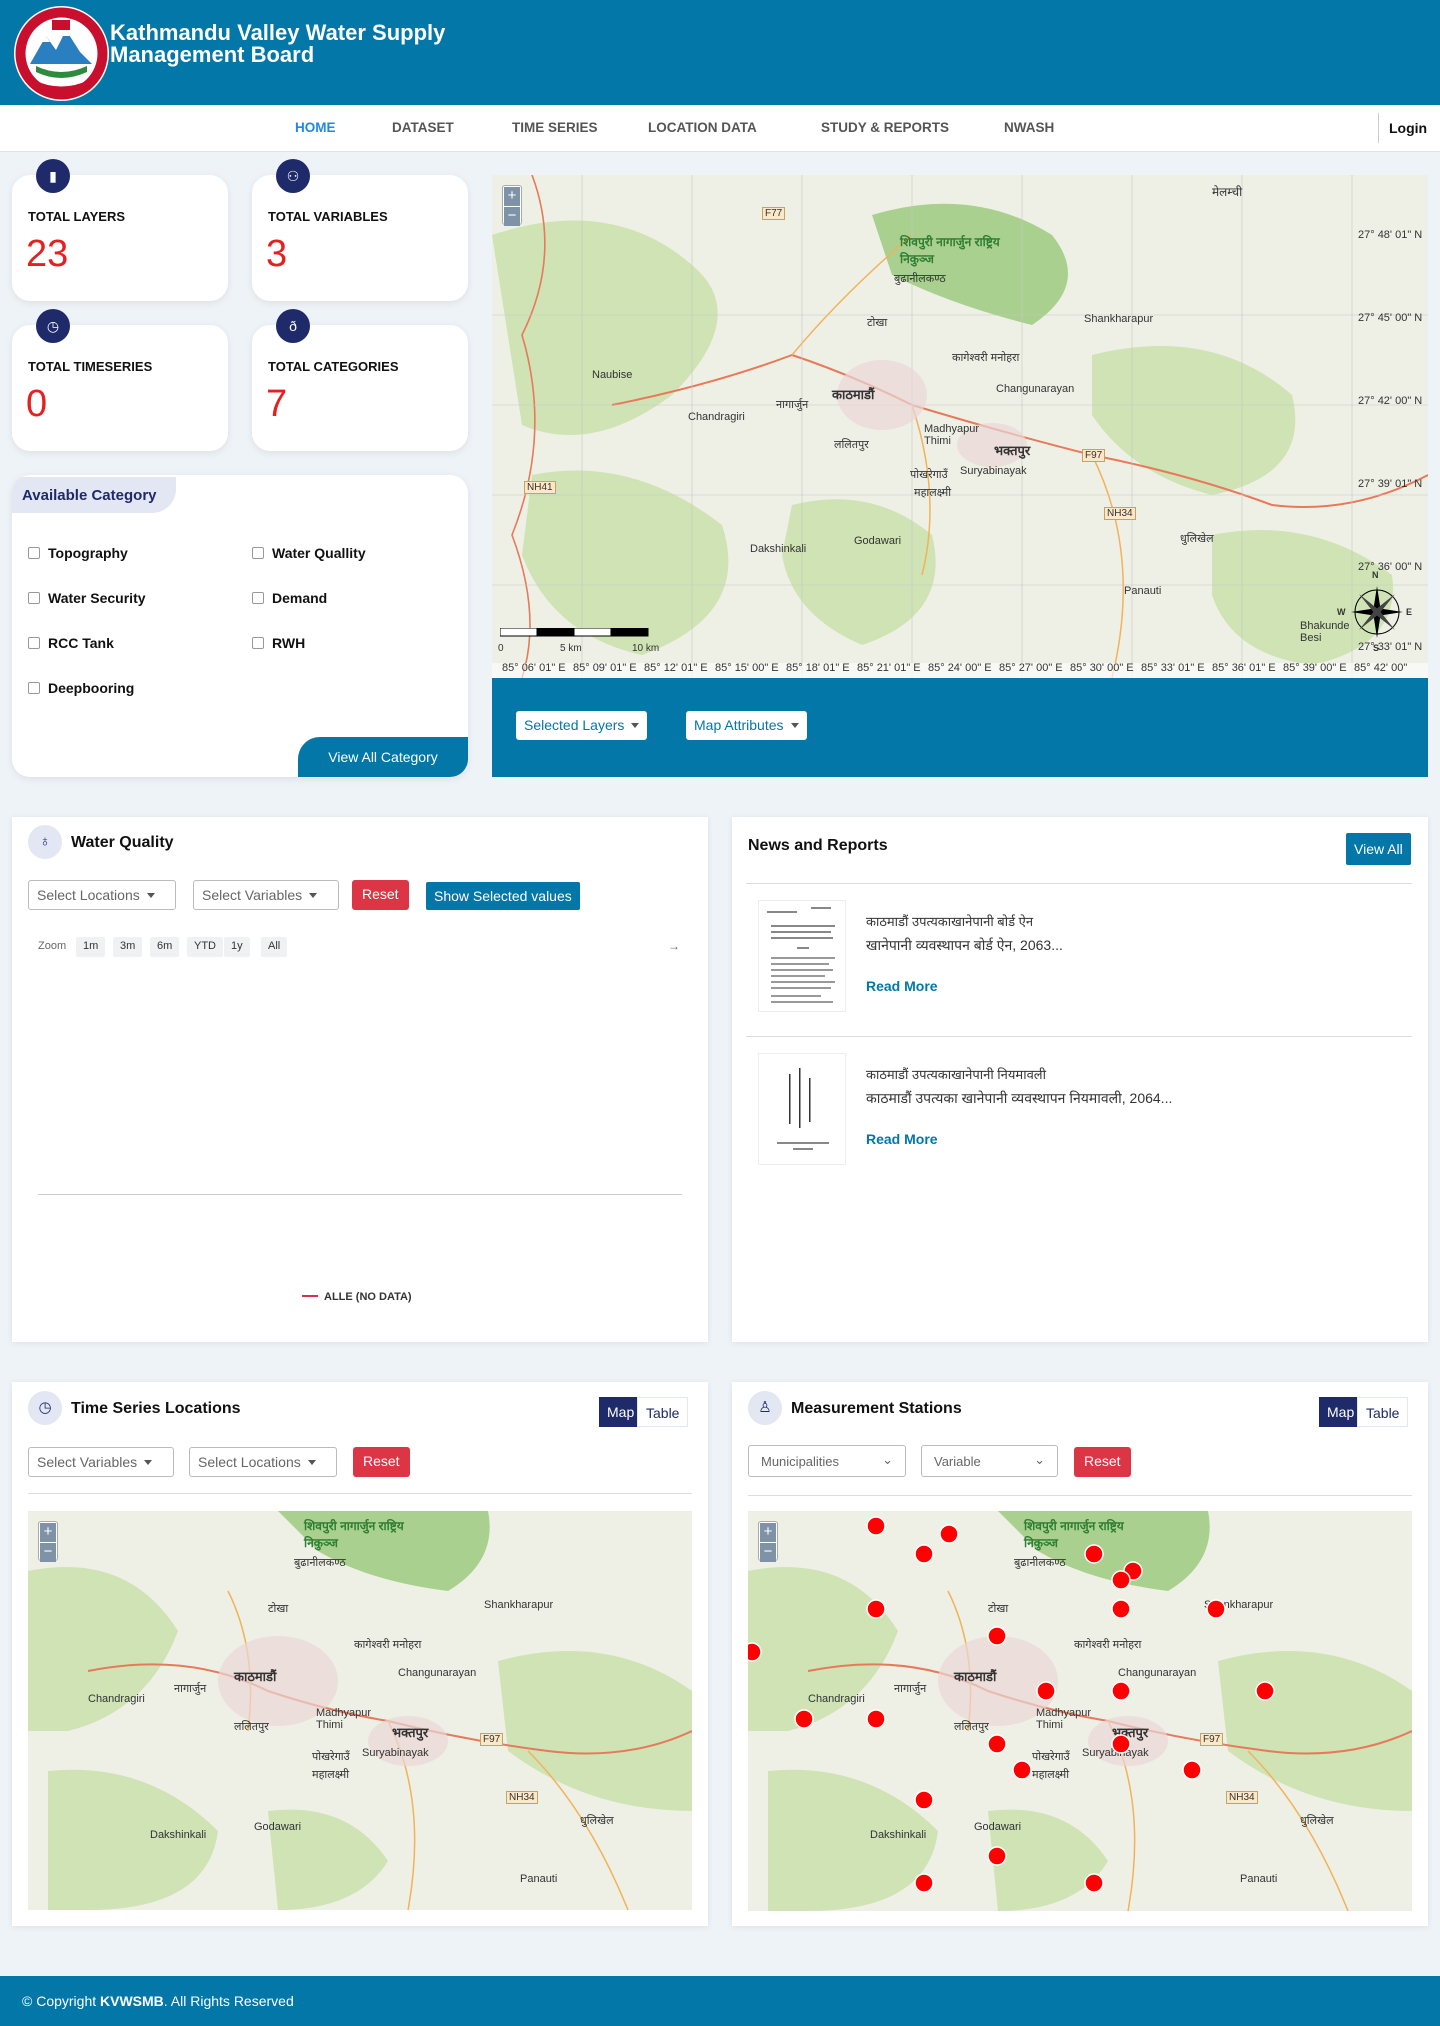 This screenshot has width=1440, height=2026. What do you see at coordinates (91, 947) in the screenshot?
I see `zoom-1m-button: 1m` at bounding box center [91, 947].